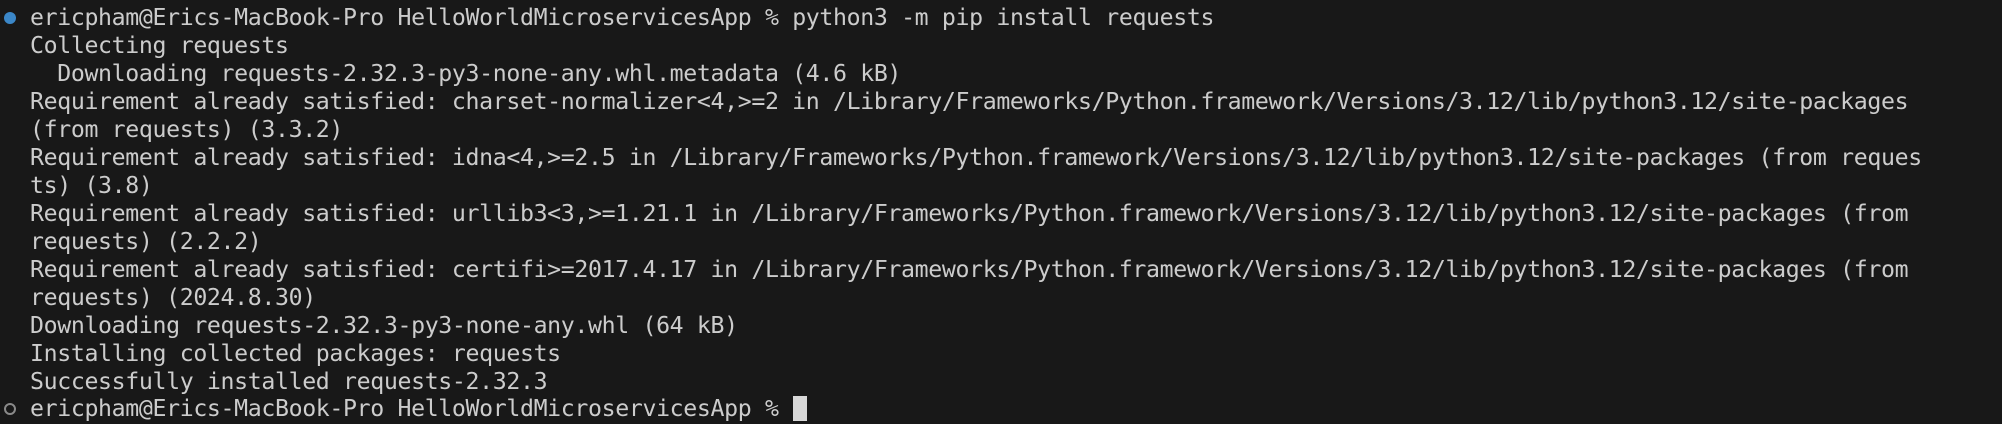  Describe the element at coordinates (146, 241) in the screenshot. I see `output-line: requests) (2.2.2)` at that location.